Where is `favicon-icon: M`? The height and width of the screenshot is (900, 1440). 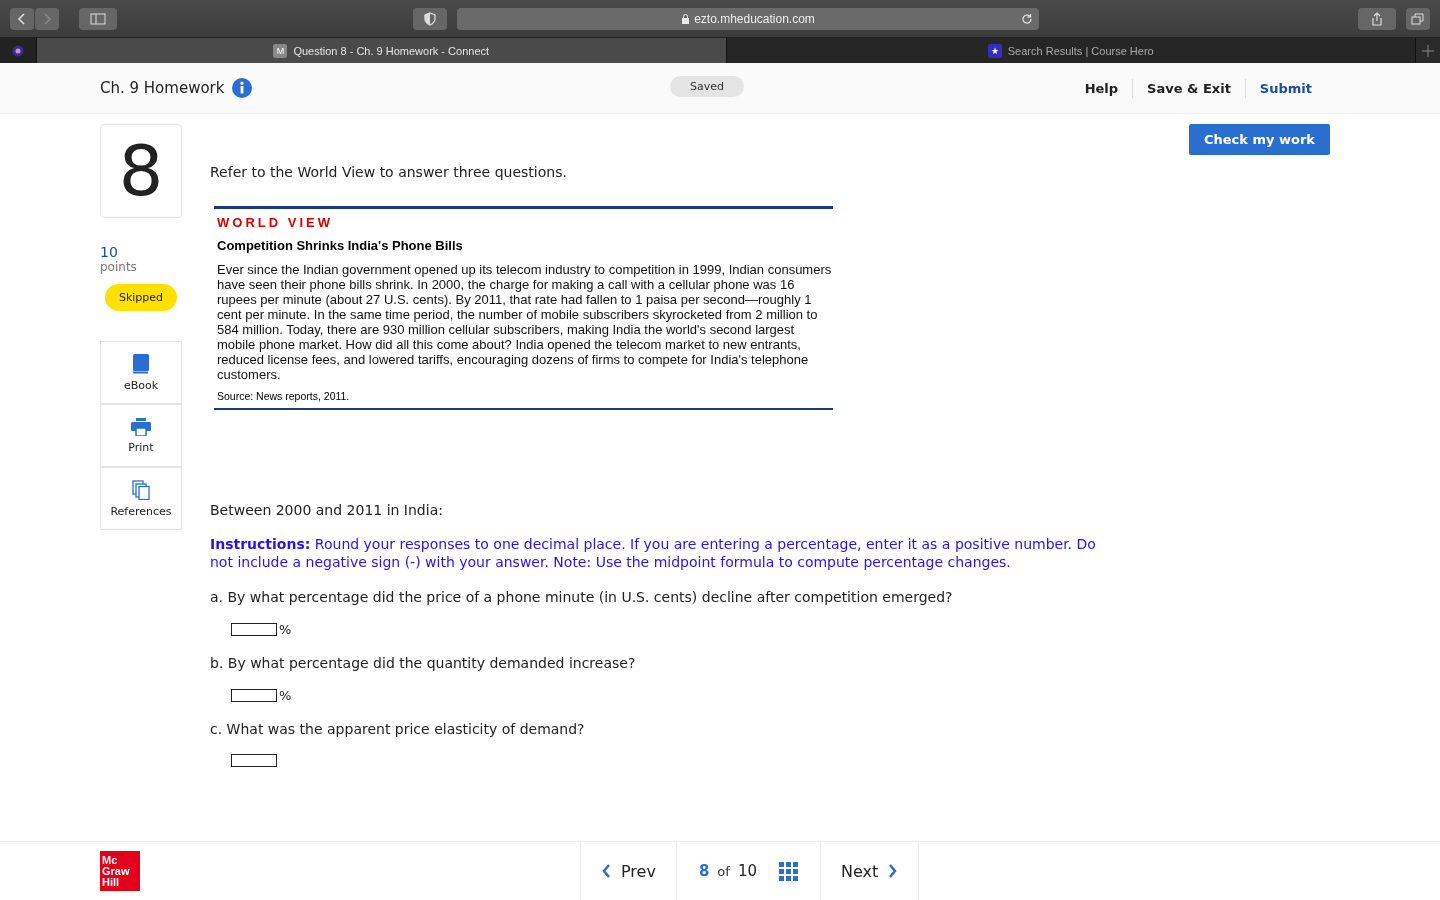 favicon-icon: M is located at coordinates (280, 50).